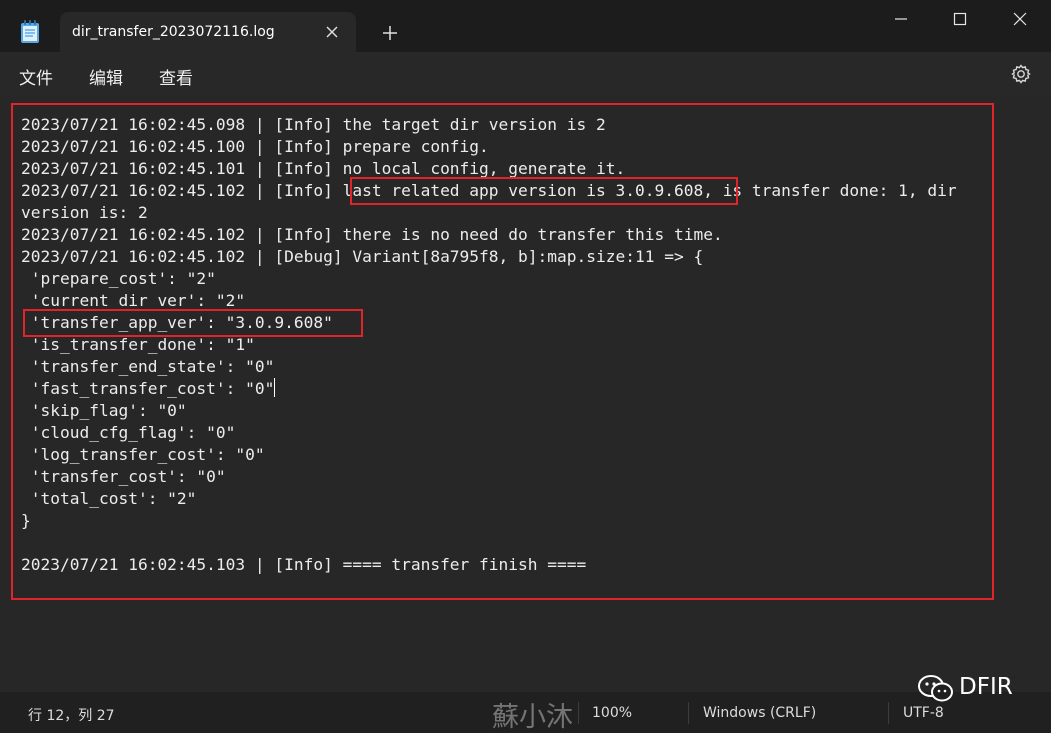 The height and width of the screenshot is (733, 1051). What do you see at coordinates (36, 76) in the screenshot?
I see `menu-file: 文件` at bounding box center [36, 76].